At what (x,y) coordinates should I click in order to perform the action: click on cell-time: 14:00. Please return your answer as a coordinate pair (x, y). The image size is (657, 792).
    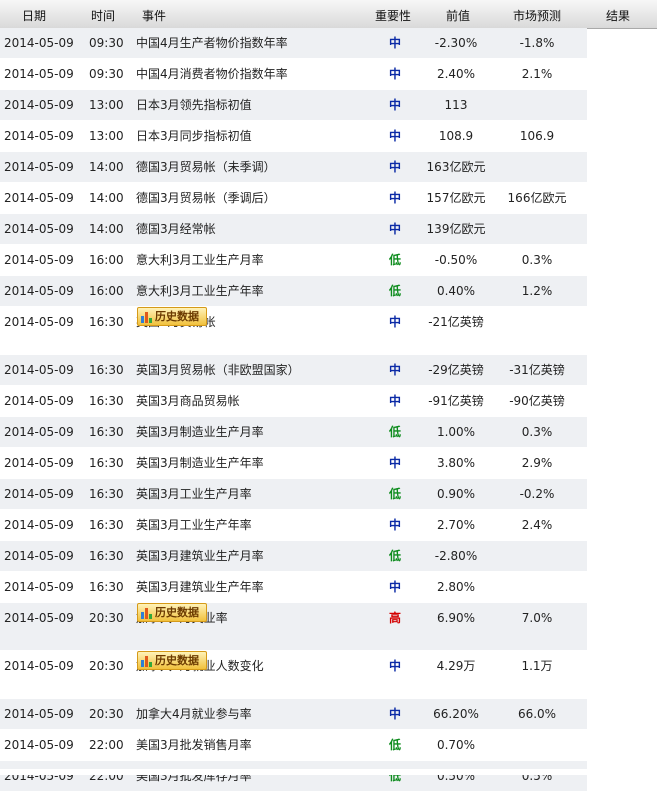
    Looking at the image, I should click on (106, 229).